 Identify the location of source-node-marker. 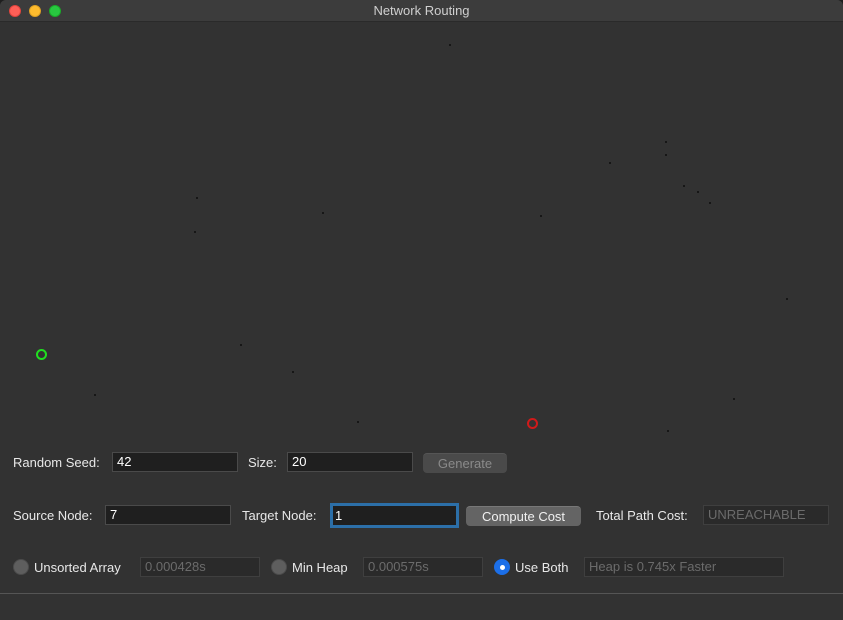
(41, 354).